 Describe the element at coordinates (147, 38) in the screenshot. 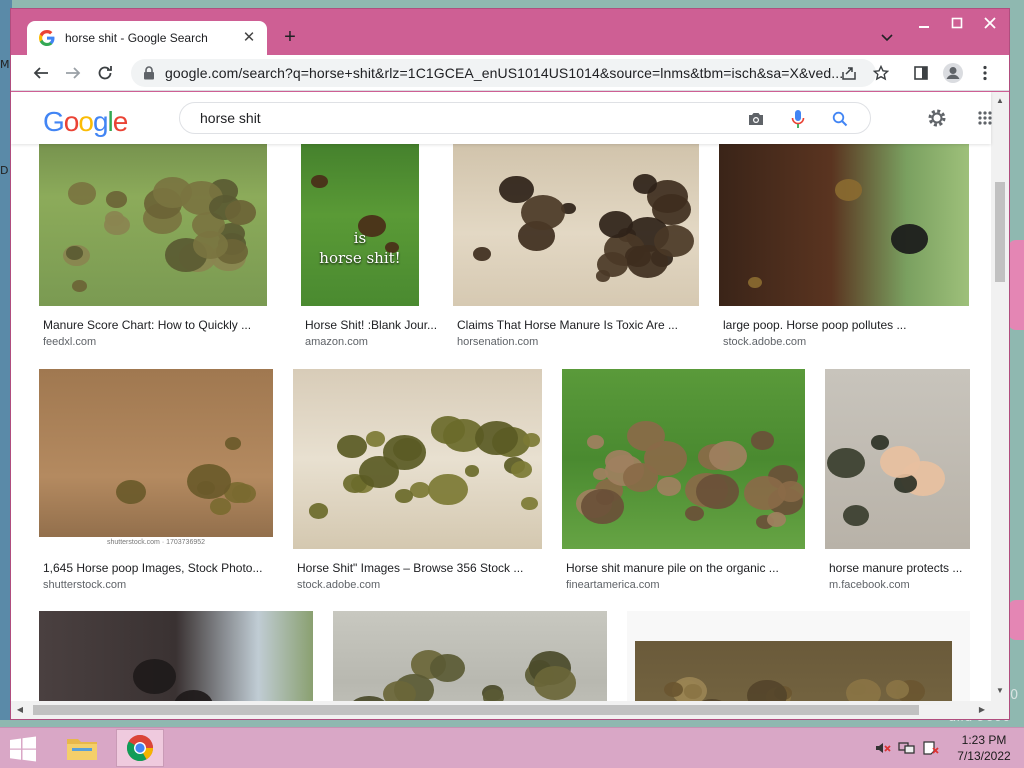

I see `browser-tab: horse shit - Google Search ✕` at that location.